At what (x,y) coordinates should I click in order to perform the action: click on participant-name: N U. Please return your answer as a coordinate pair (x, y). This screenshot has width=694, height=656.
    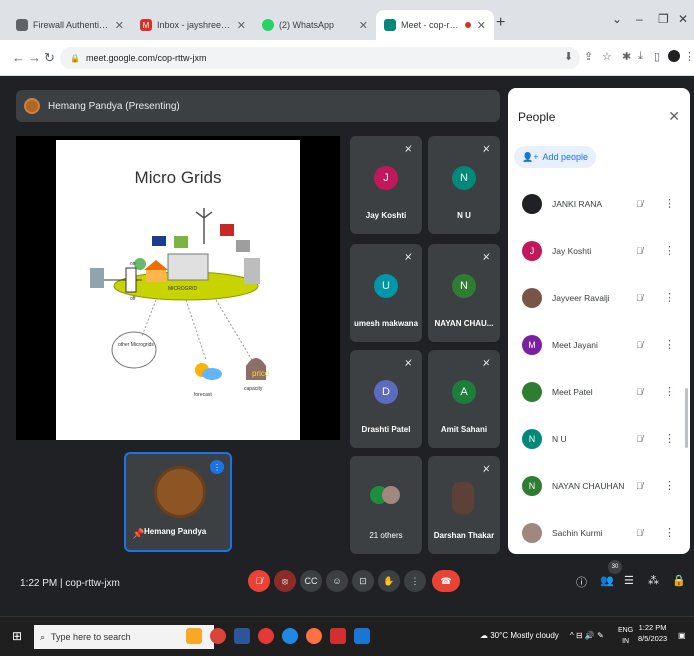
    Looking at the image, I should click on (464, 215).